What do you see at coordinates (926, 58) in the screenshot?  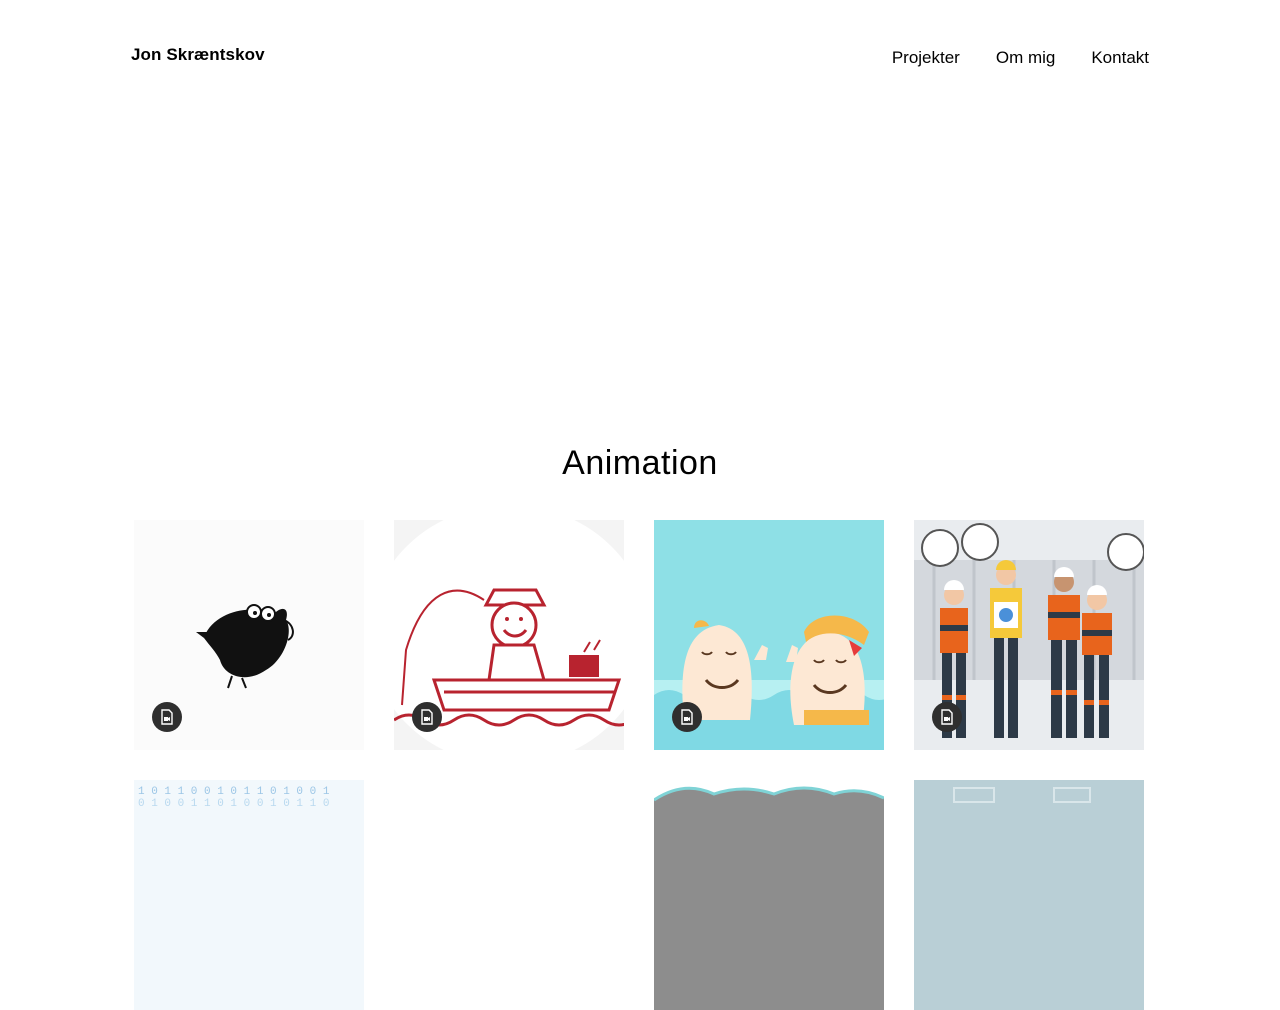 I see `nav-projekter: Projekter` at bounding box center [926, 58].